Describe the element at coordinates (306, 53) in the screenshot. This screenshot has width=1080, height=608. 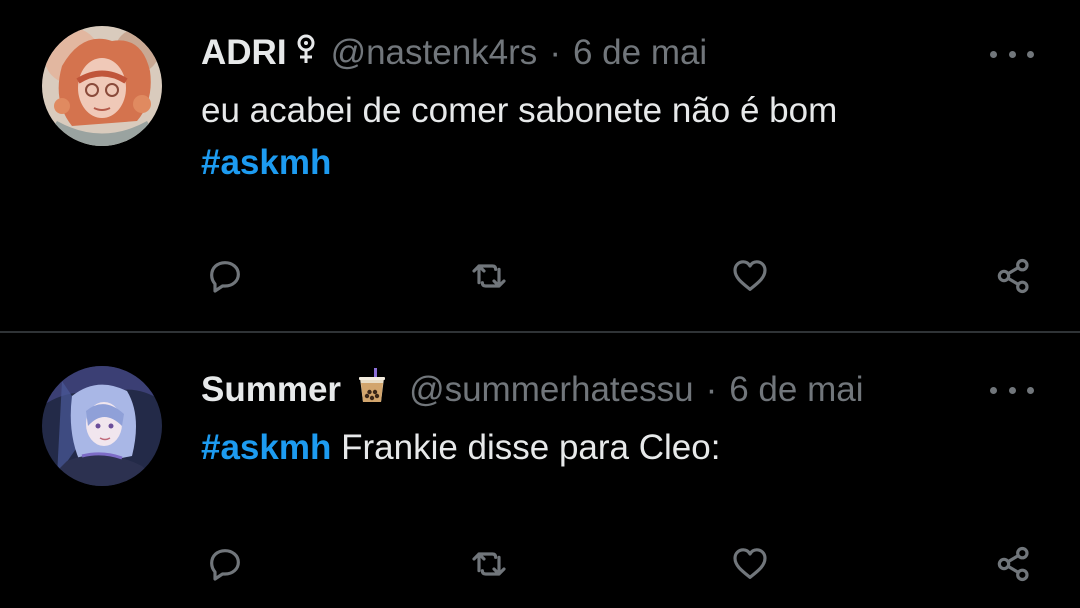
I see `female-symbol-icon` at that location.